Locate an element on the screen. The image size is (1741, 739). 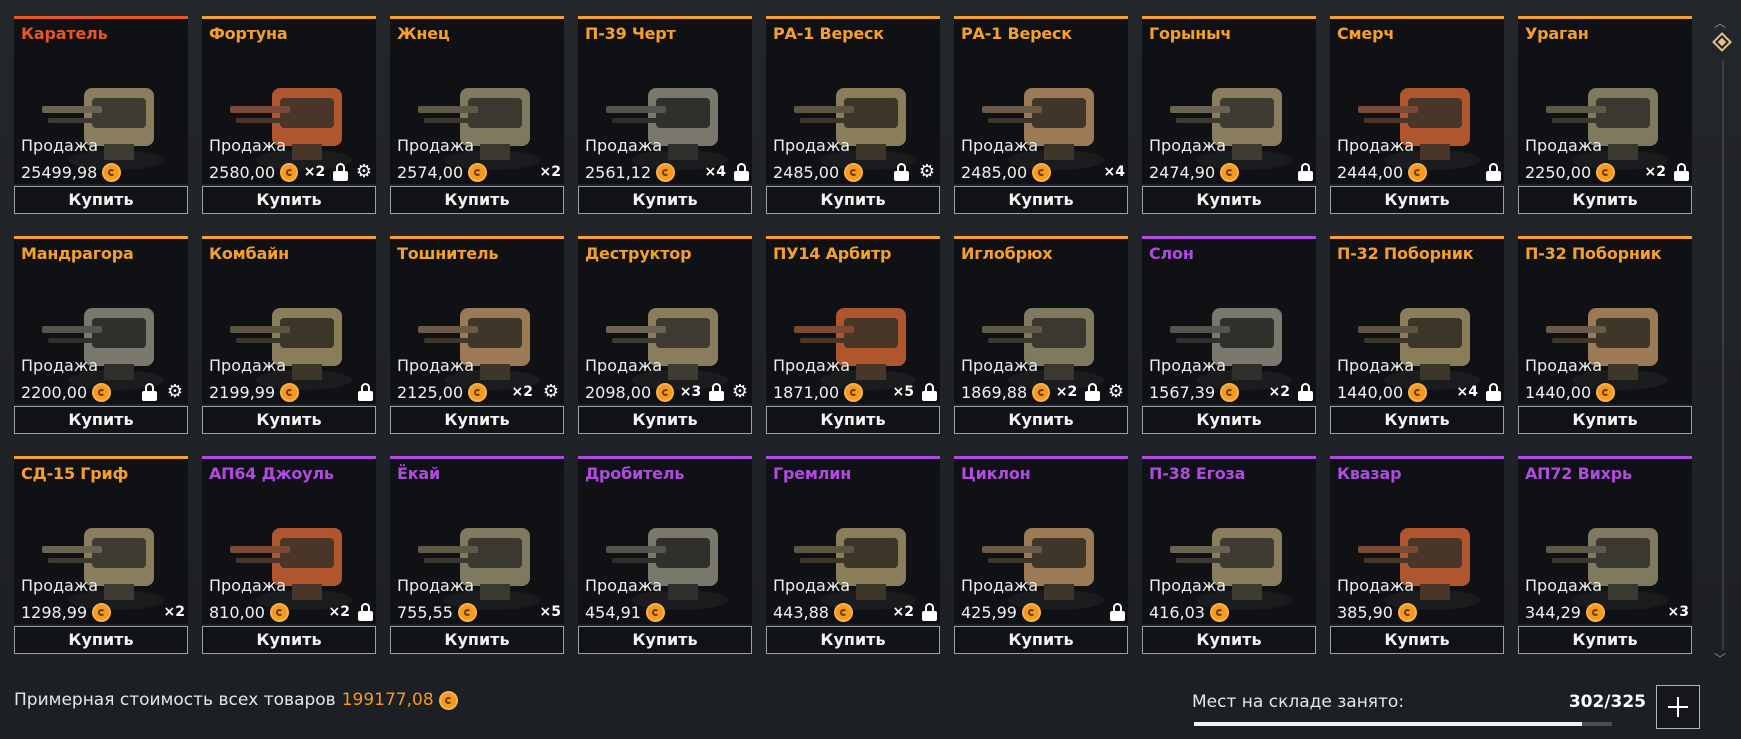
item-card-body: Гремлин Продажа 443,88 ×2 is located at coordinates (853, 540).